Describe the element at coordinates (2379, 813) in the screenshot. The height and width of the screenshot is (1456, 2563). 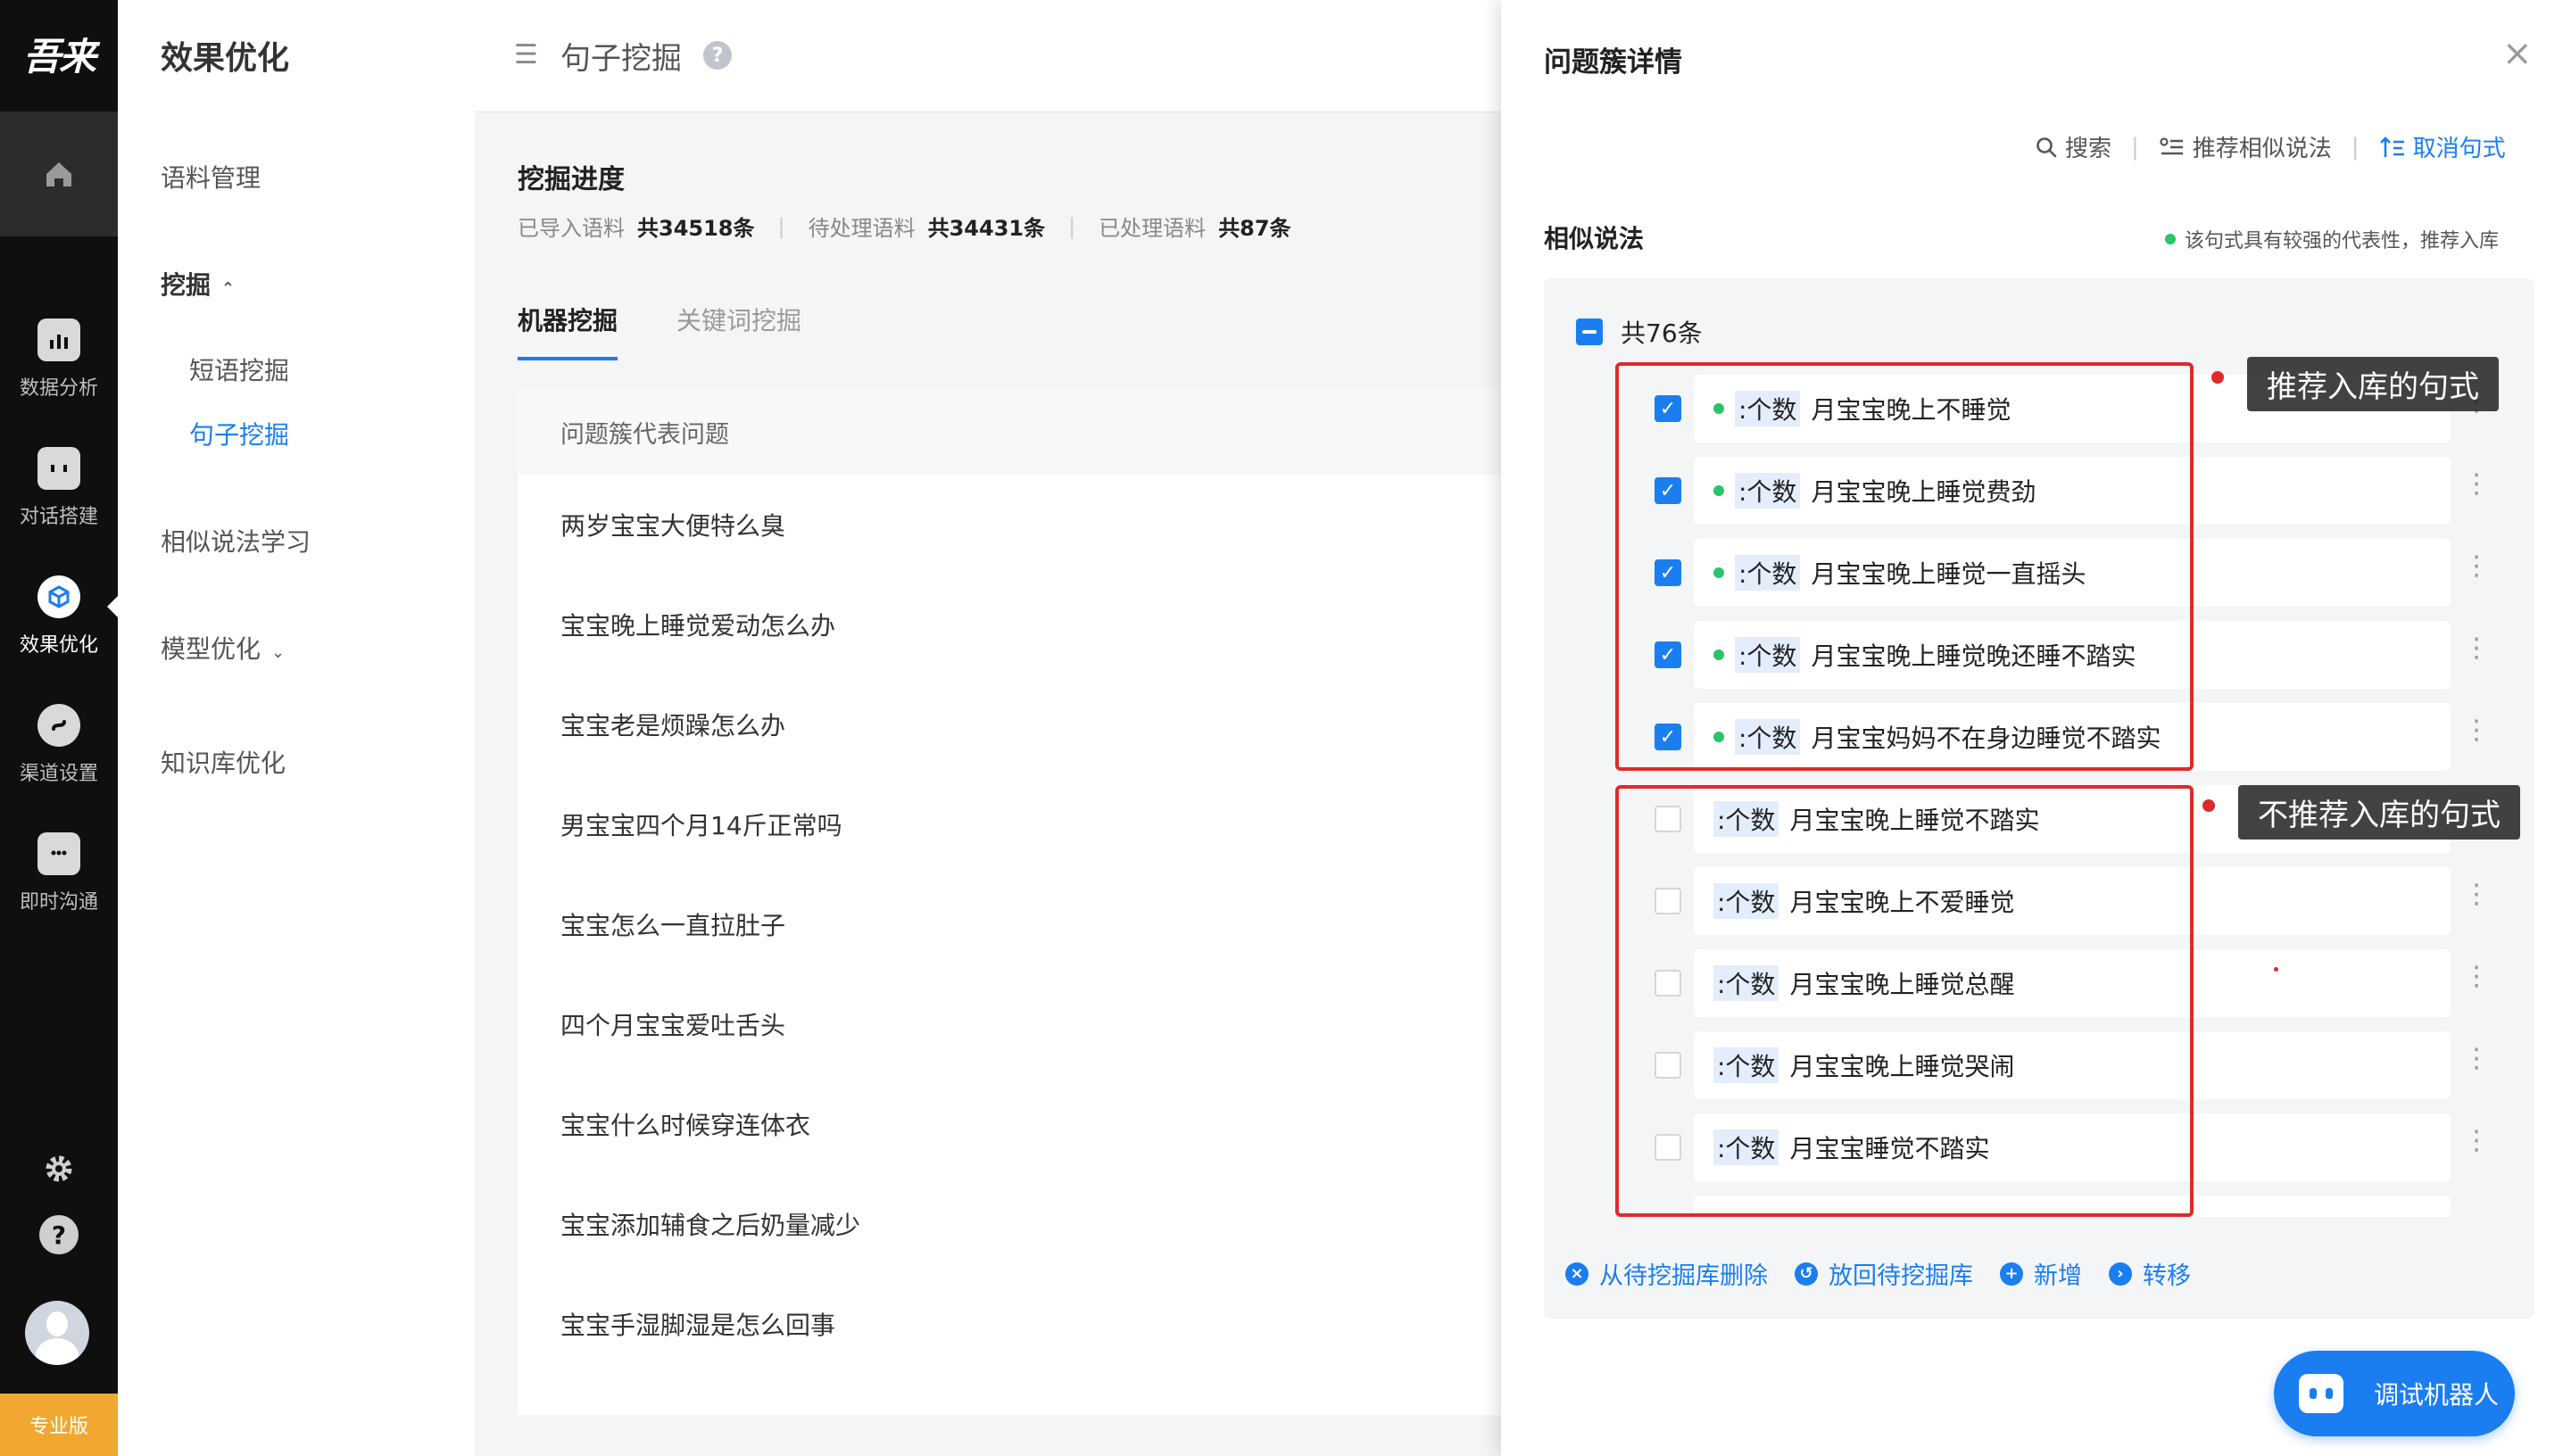
I see `annotation-not-recommended: 不推荐入库的句式` at that location.